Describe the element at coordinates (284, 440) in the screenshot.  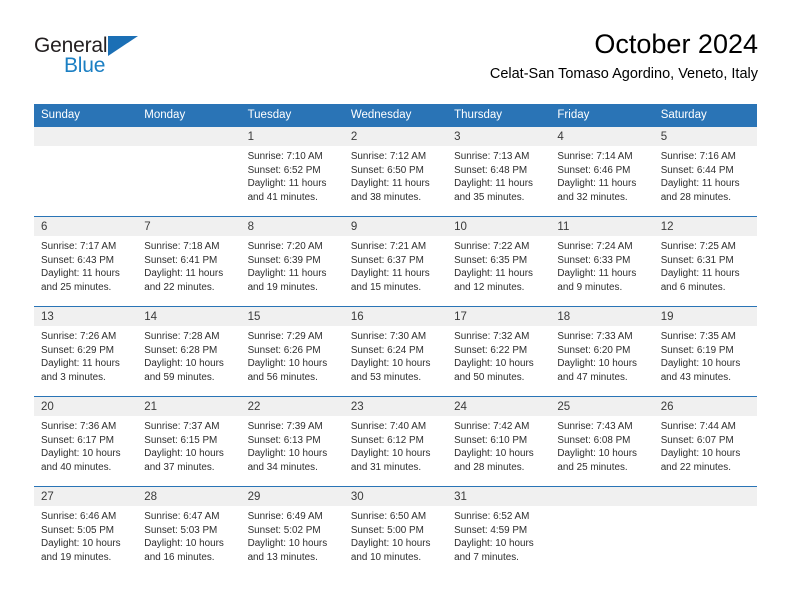
I see `day-detail-line: Sunset: 6:13 PM` at that location.